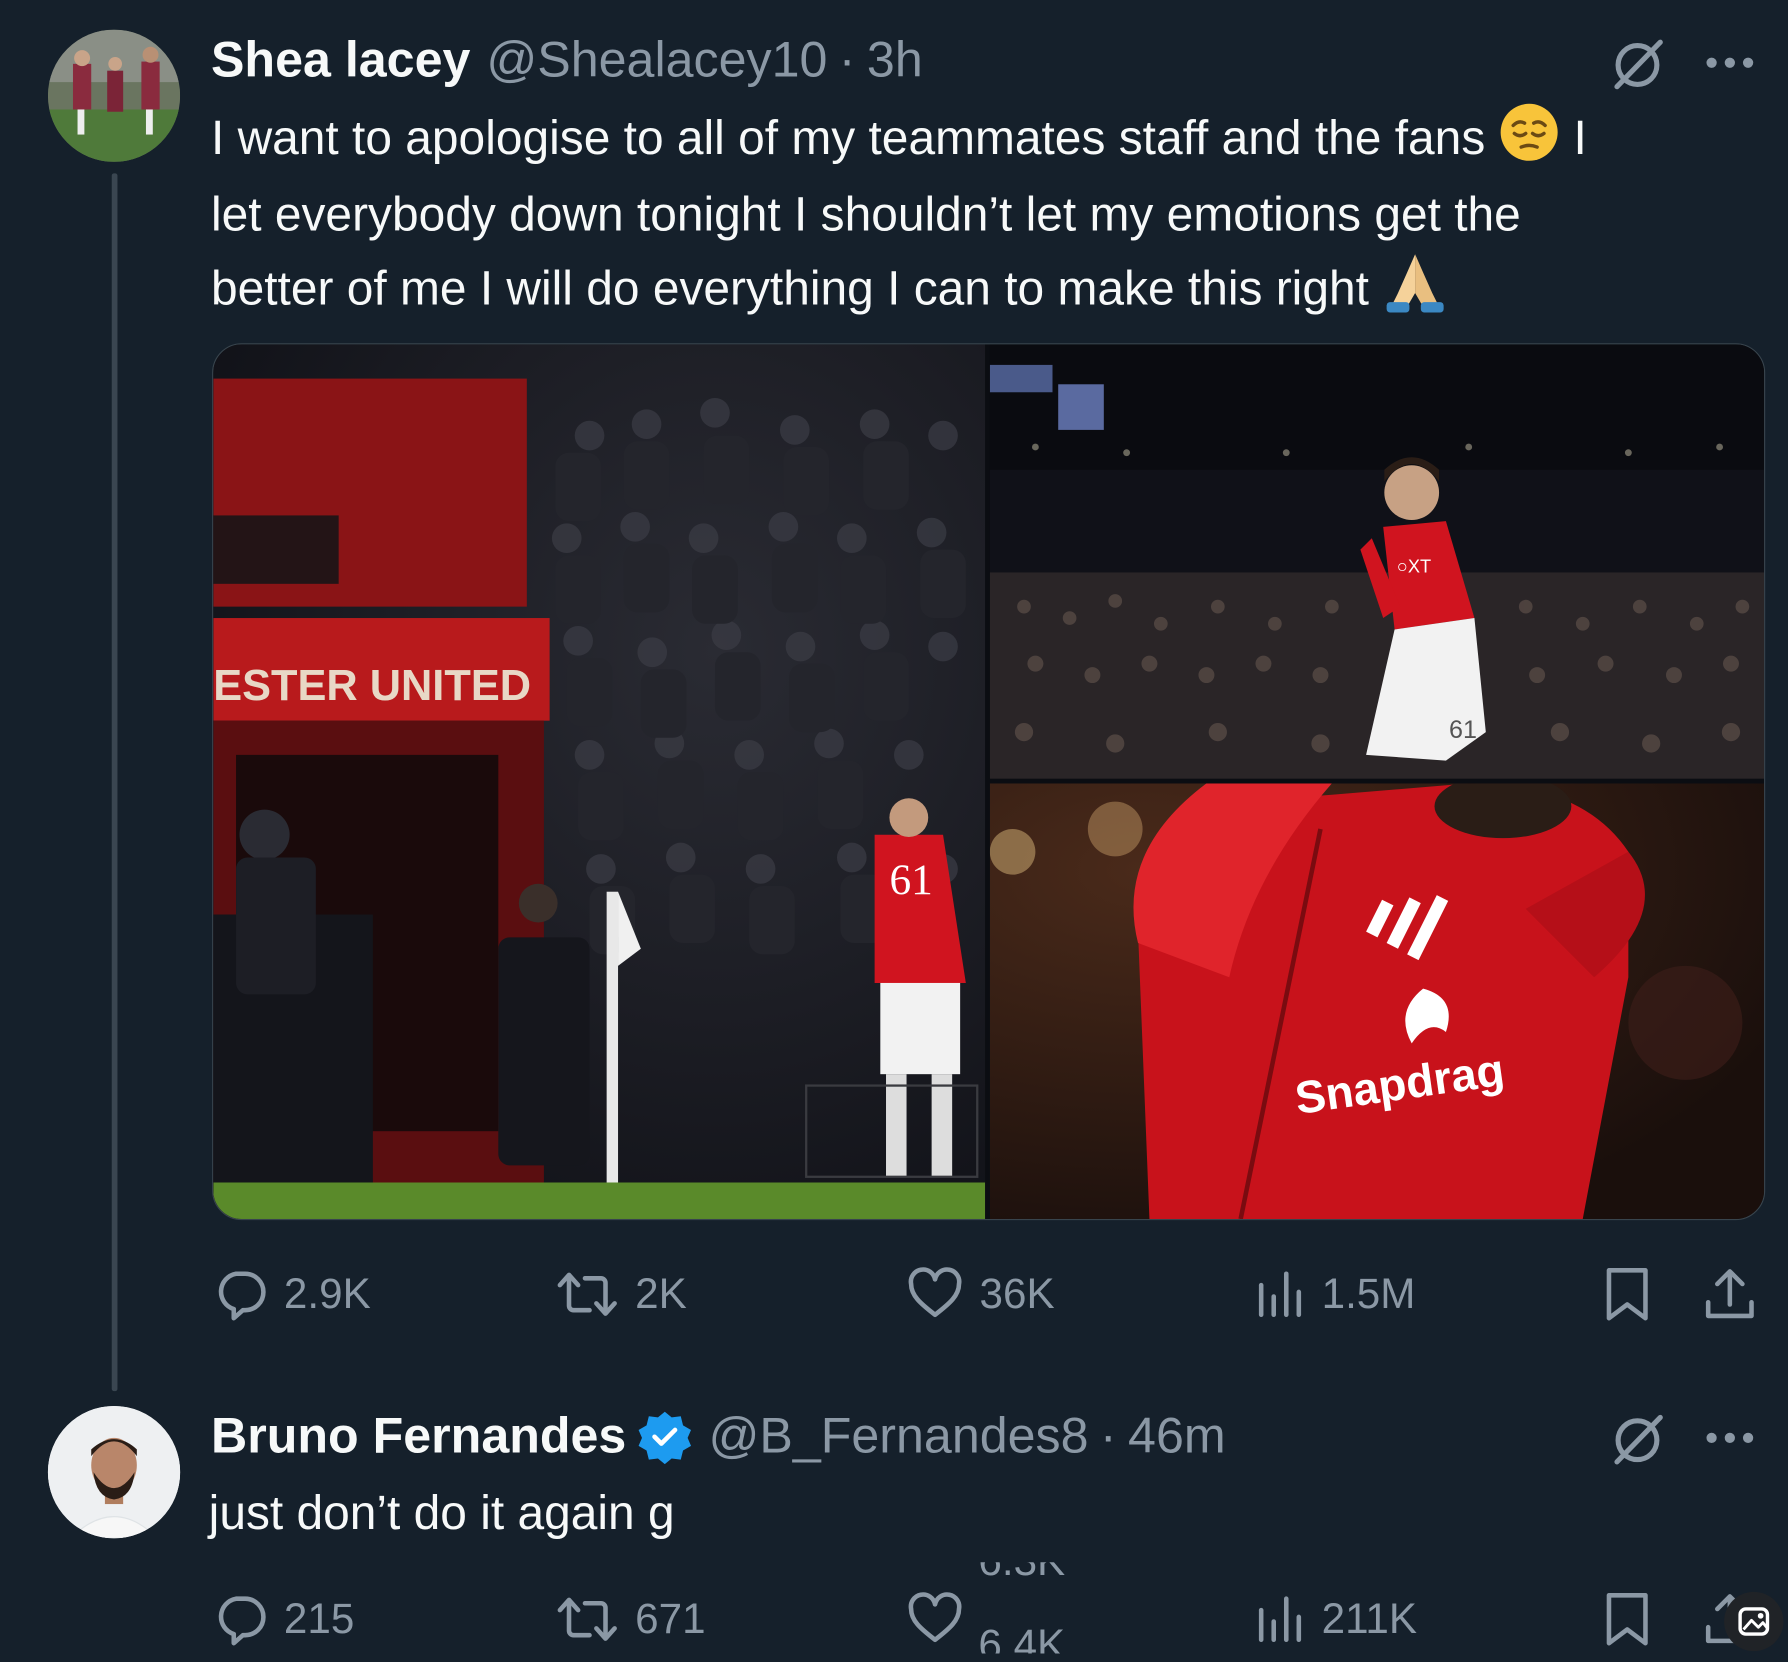 The image size is (1788, 1662). I want to click on reply-count: 215, so click(319, 1619).